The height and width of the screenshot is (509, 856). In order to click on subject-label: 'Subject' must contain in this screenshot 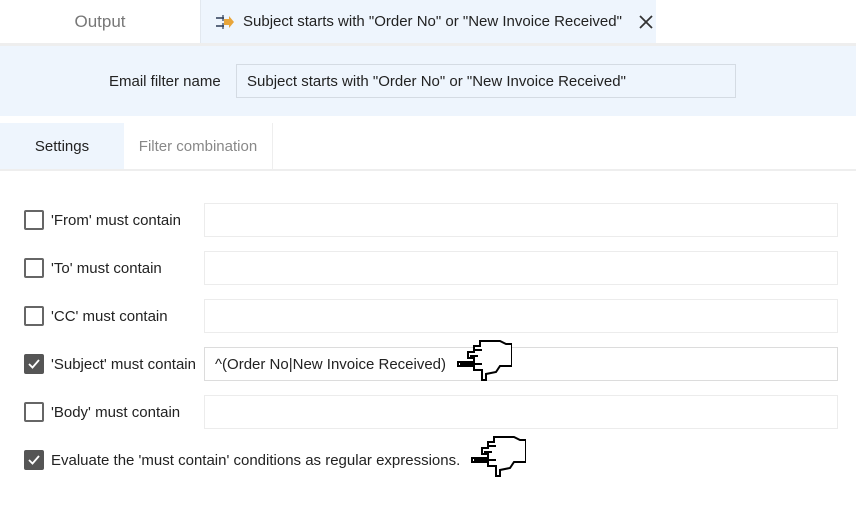, I will do `click(123, 364)`.